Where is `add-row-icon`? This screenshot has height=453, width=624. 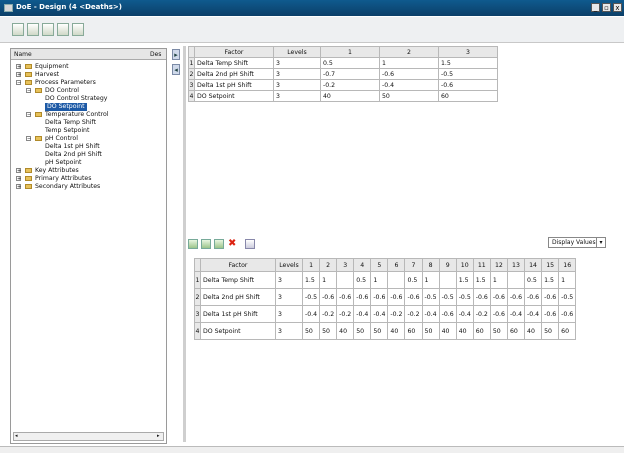
add-row-icon is located at coordinates (206, 244).